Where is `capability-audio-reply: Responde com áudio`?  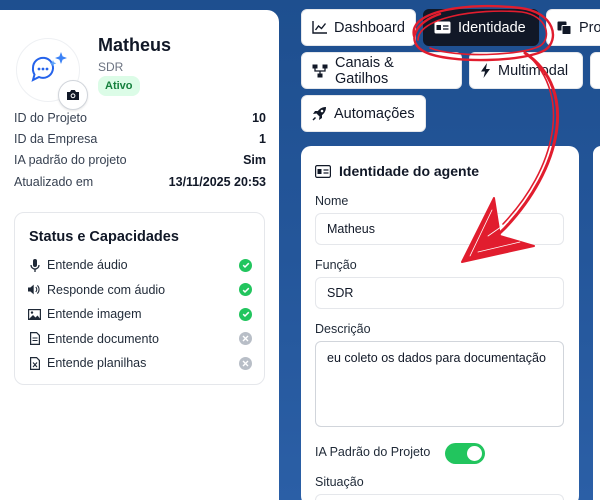 capability-audio-reply: Responde com áudio is located at coordinates (140, 290).